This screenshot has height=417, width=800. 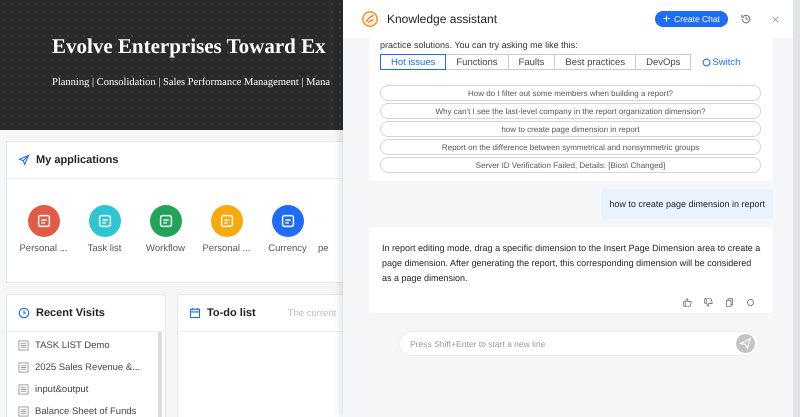 What do you see at coordinates (105, 248) in the screenshot?
I see `app-label: Task list` at bounding box center [105, 248].